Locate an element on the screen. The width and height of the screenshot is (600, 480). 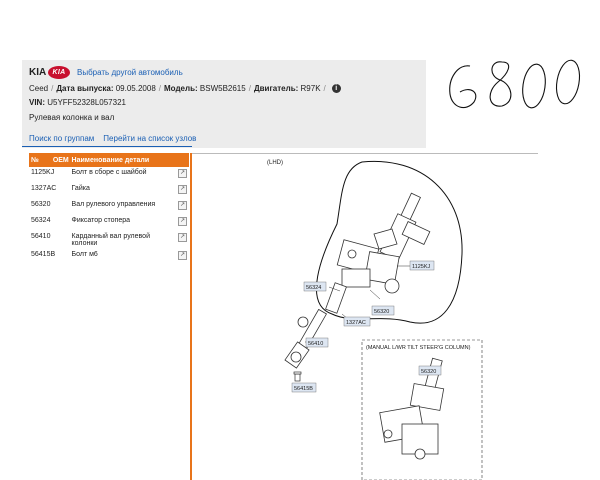
vin-value: U5YFF52328L057321 is located at coordinates (86, 102).